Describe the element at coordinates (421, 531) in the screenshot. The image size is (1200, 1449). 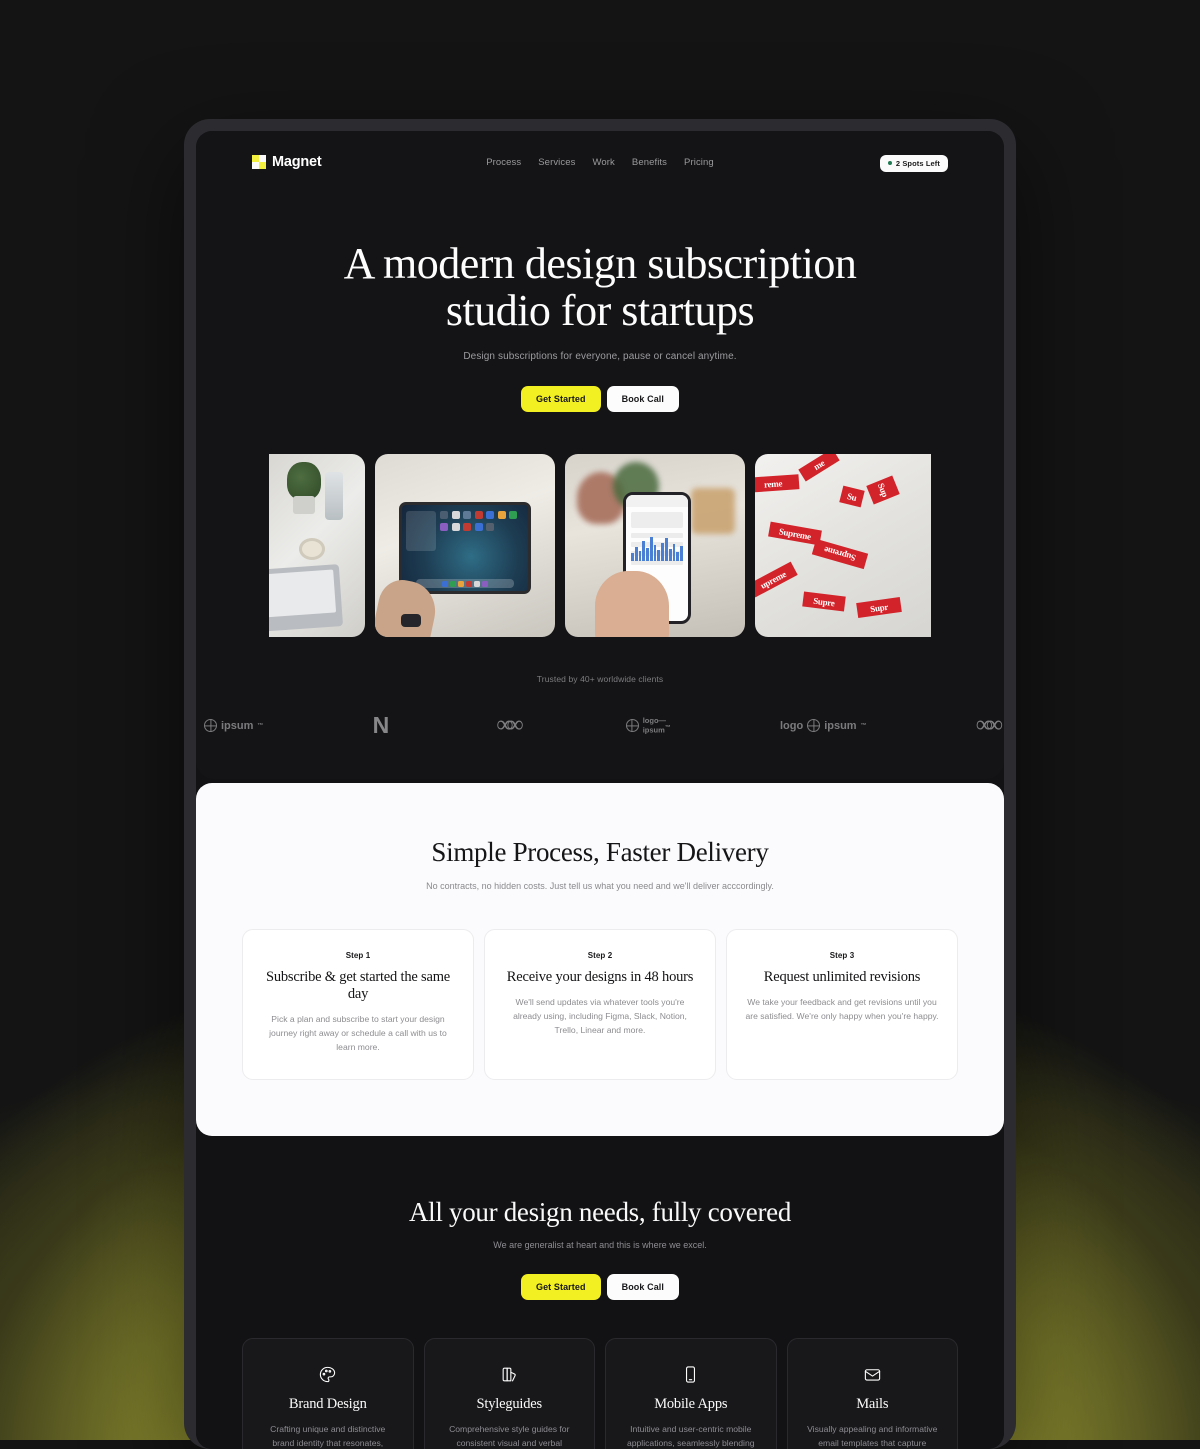
I see `tablet-widget` at that location.